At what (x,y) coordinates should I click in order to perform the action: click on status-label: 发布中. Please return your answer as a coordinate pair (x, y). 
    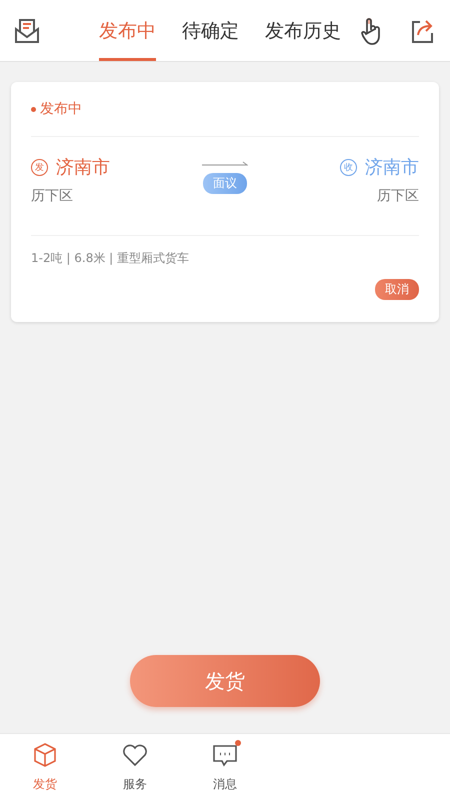
    Looking at the image, I should click on (61, 109).